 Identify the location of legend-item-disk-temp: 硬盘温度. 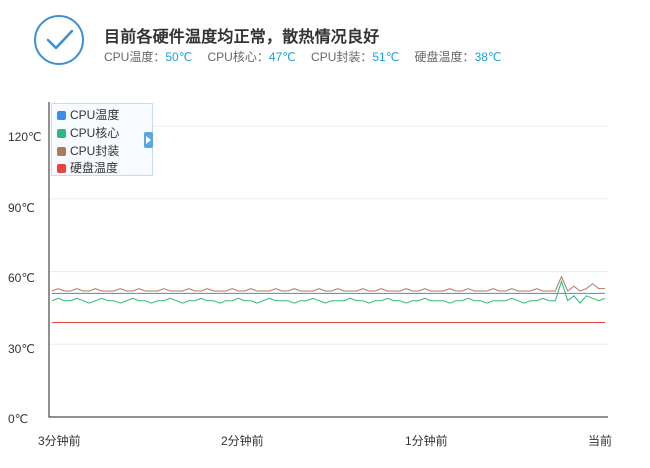
(87, 167).